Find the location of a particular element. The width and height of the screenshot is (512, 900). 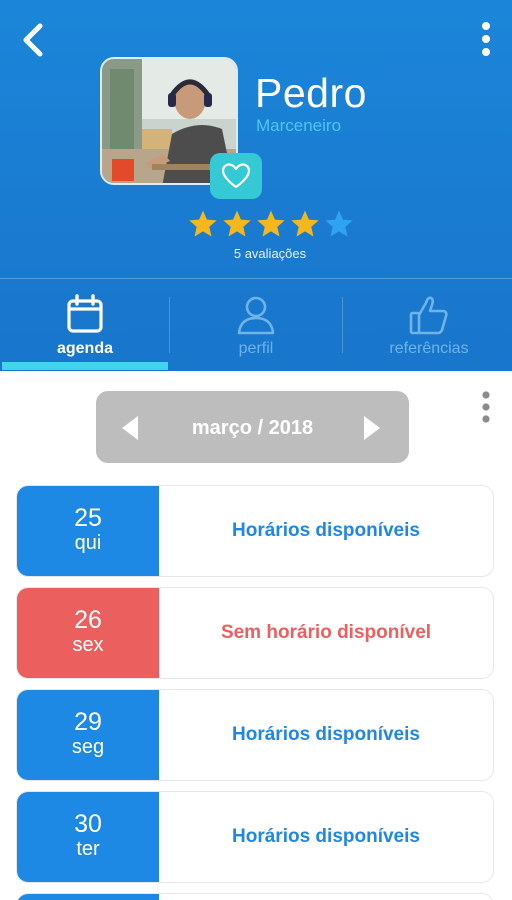

back-button is located at coordinates (34, 40).